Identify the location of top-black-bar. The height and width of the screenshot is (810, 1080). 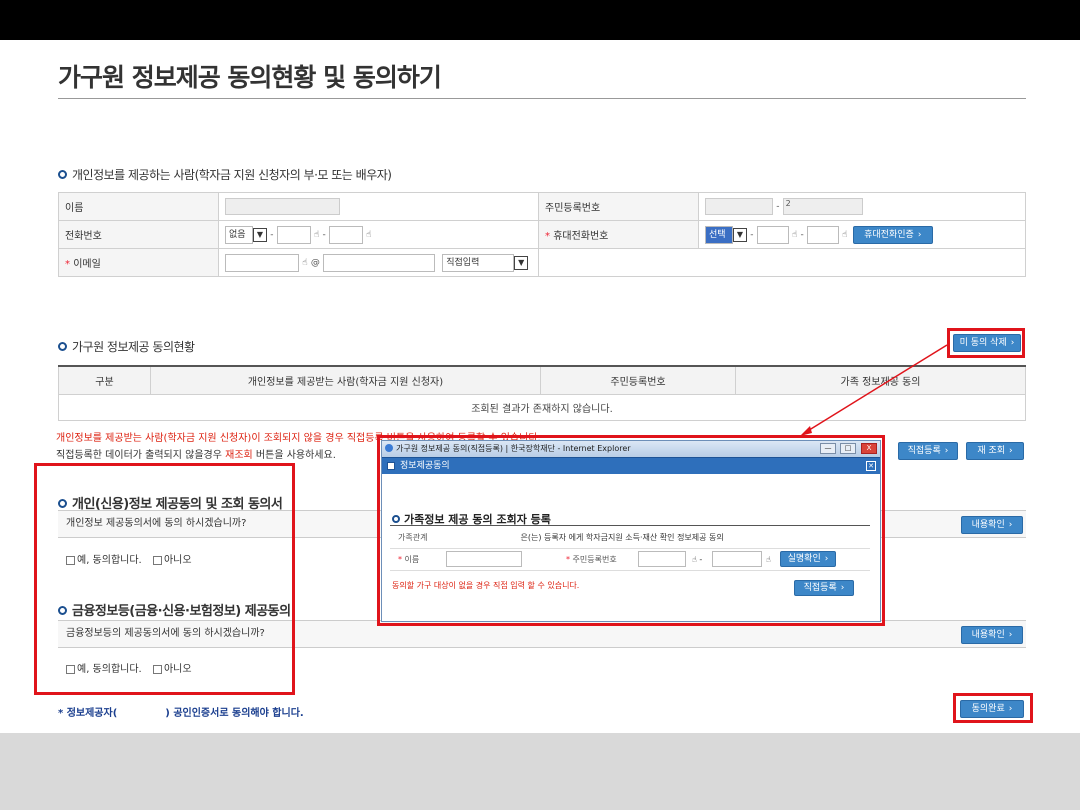
(540, 20).